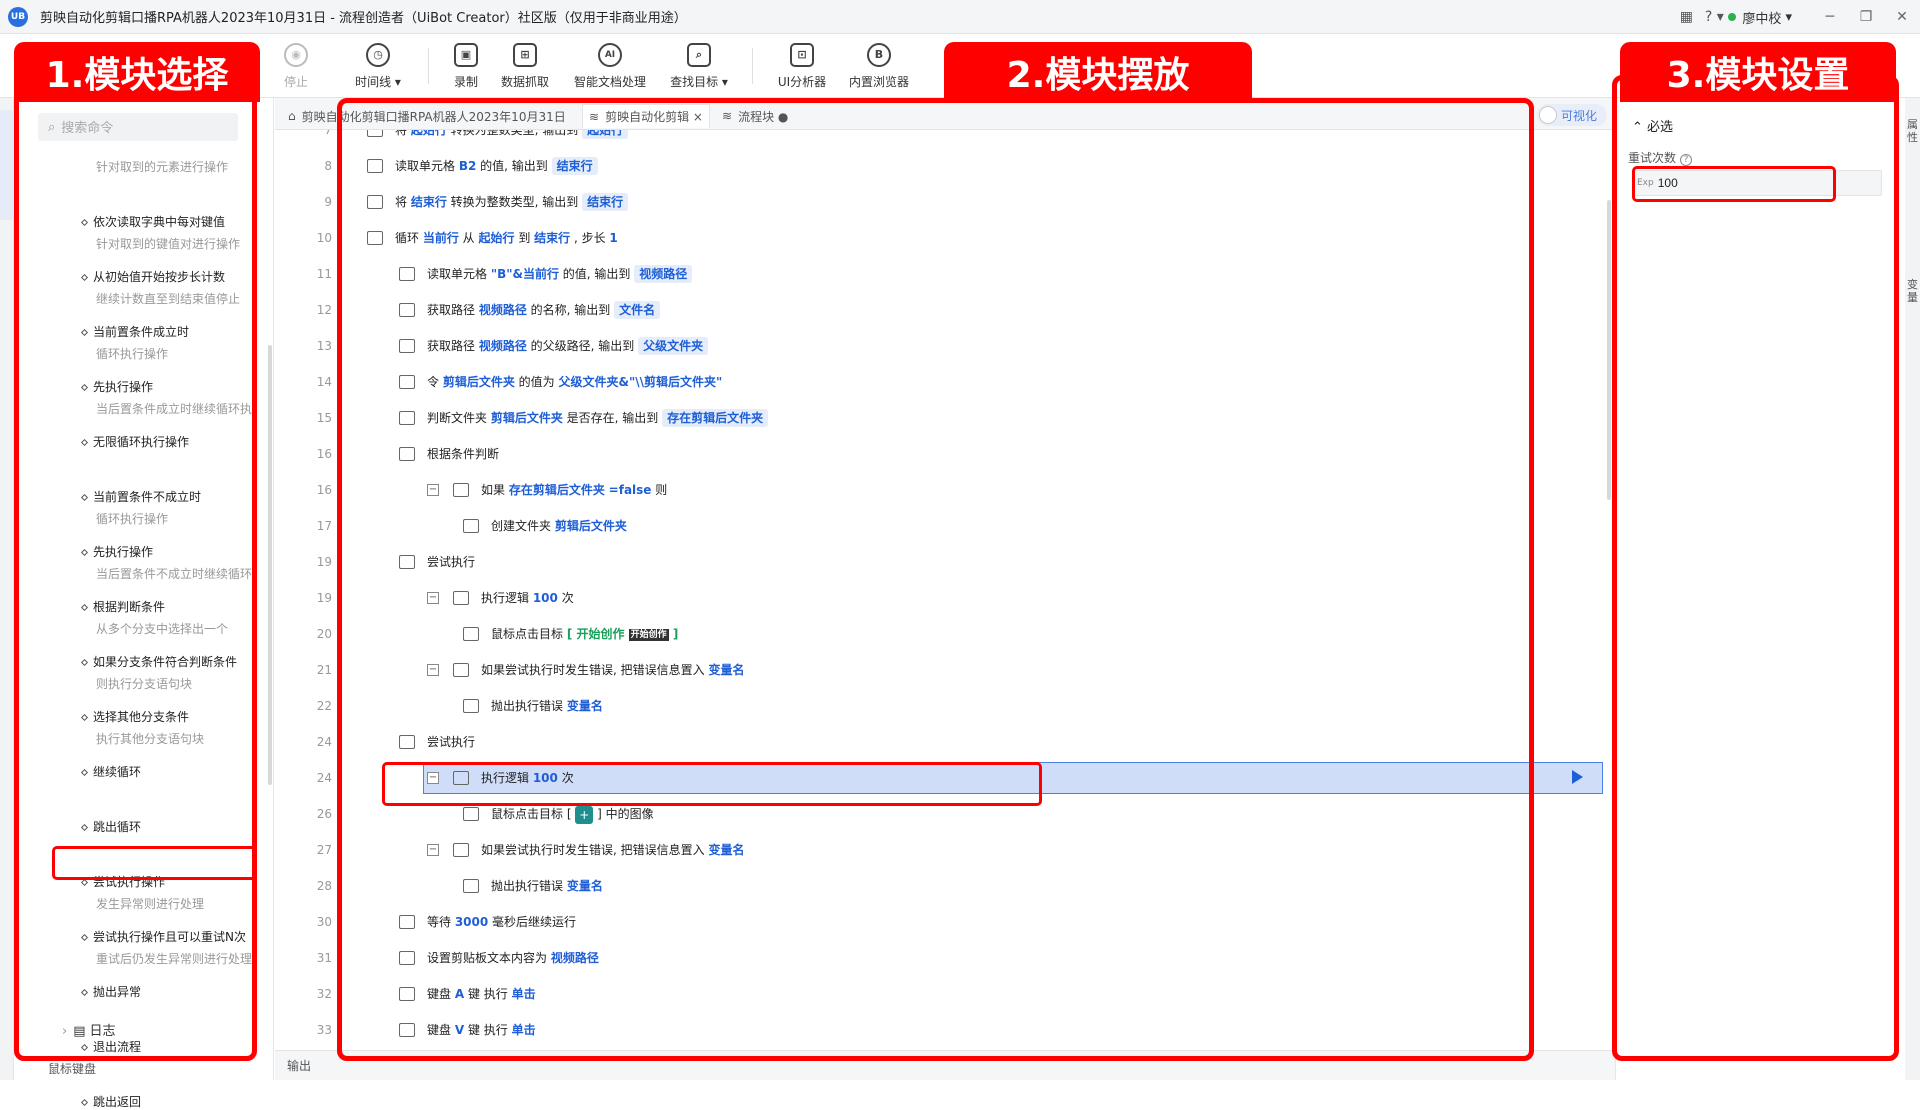 The image size is (1920, 1110). I want to click on code-row: 27 − 如果尝试执行时发生错误, 把错误信息置入 变量名, so click(940, 850).